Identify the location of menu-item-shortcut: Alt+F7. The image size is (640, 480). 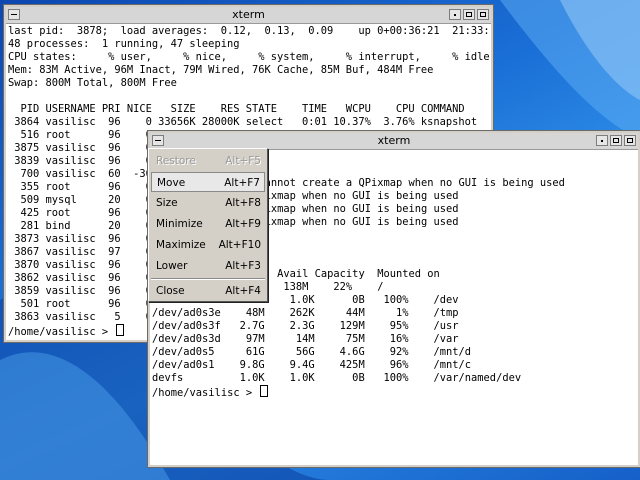
(242, 183).